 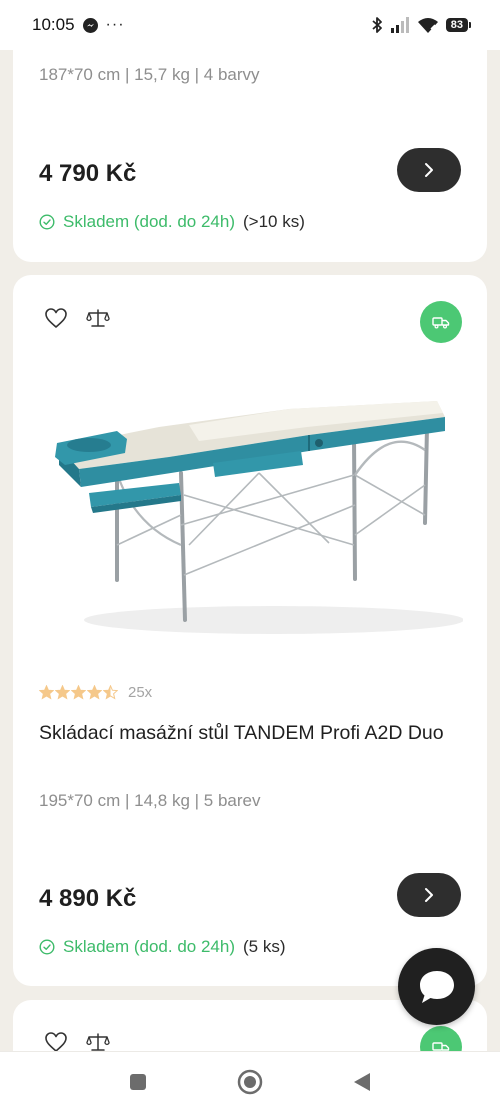 I want to click on product-price: 4 890 Kč, so click(x=88, y=898).